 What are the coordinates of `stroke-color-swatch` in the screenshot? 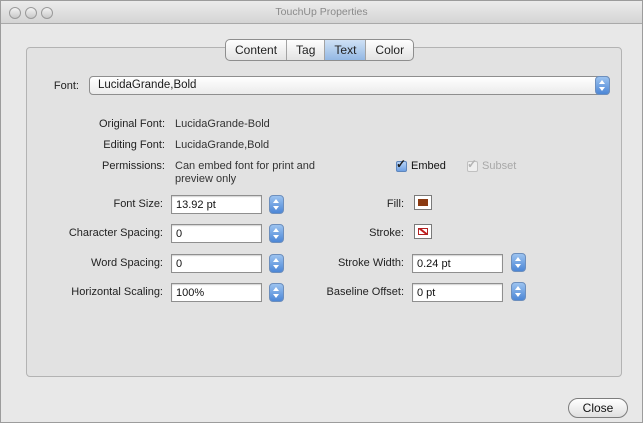 It's located at (423, 231).